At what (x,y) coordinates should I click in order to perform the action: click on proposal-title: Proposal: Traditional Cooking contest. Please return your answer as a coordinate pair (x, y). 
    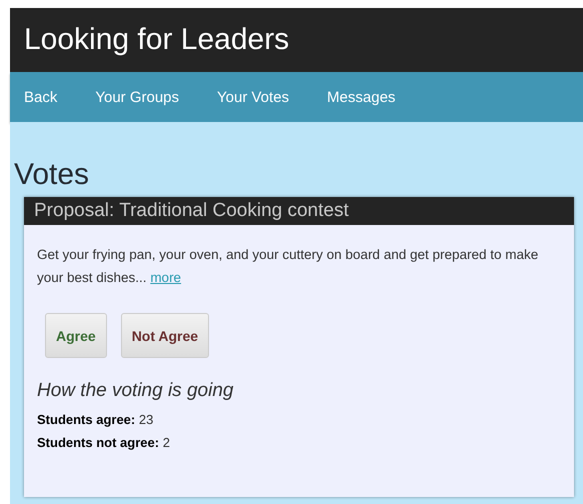
    Looking at the image, I should click on (191, 211).